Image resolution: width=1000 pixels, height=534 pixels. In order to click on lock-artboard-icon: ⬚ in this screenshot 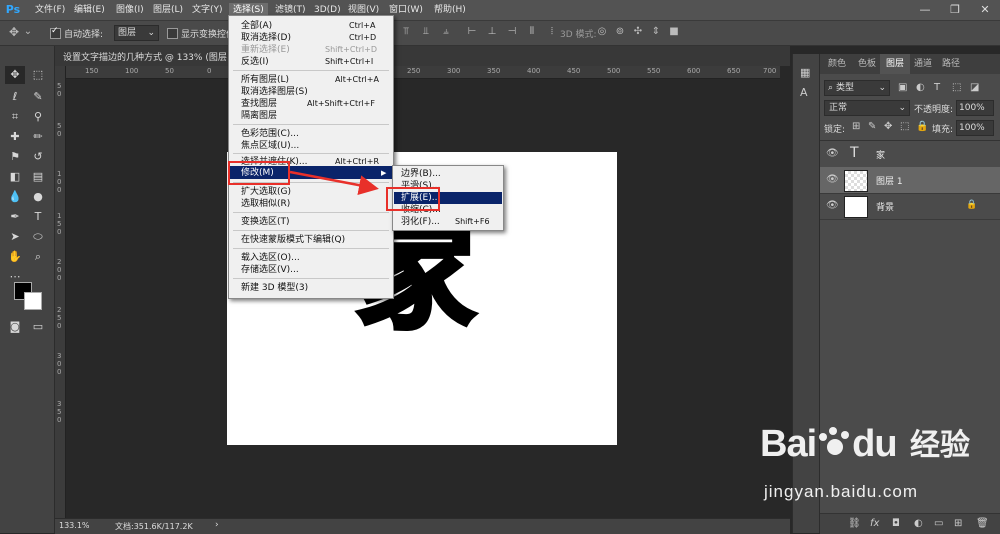, I will do `click(904, 126)`.